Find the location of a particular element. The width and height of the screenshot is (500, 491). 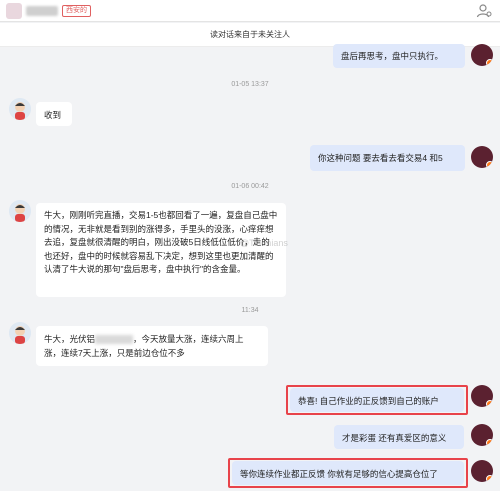

message-bubble-sent: 才是彩蛋 还有真爱区的意义 is located at coordinates (399, 437).